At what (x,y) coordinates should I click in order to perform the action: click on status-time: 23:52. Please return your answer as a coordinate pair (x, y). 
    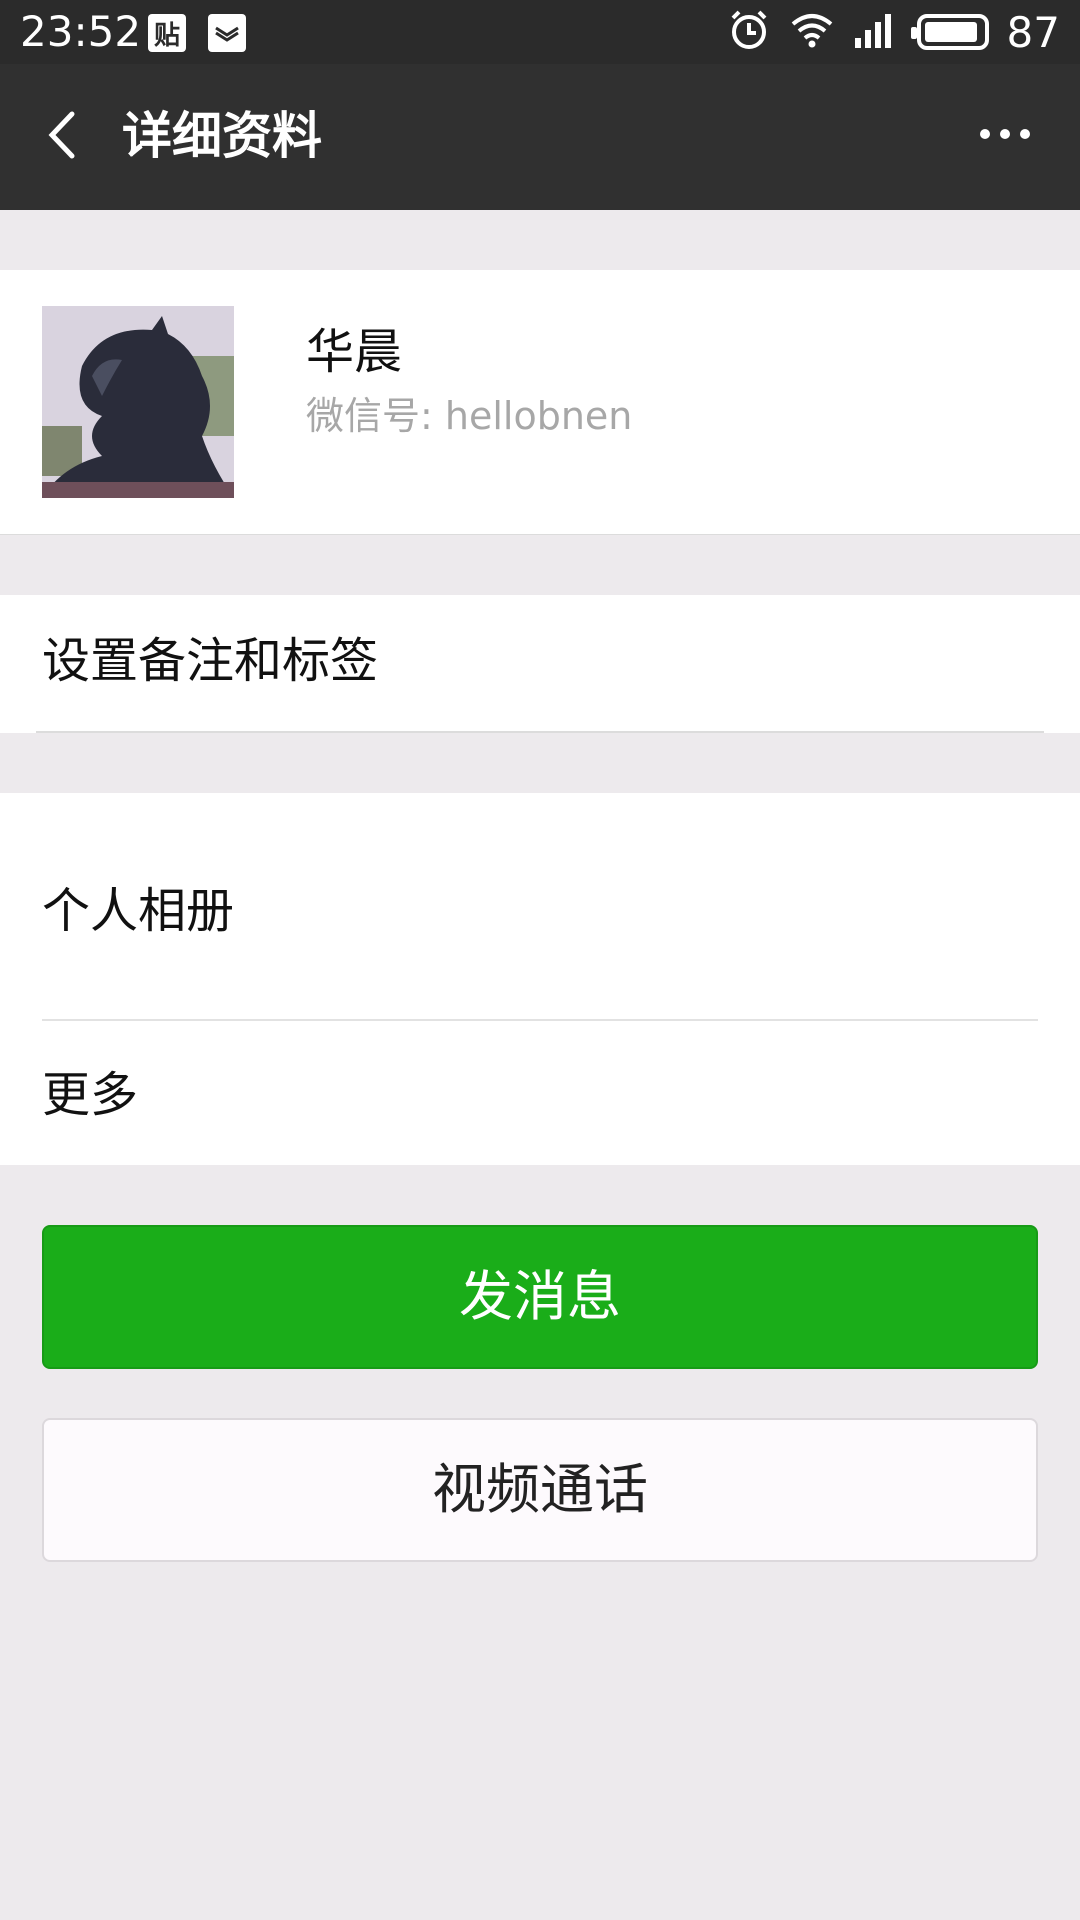
    Looking at the image, I should click on (81, 31).